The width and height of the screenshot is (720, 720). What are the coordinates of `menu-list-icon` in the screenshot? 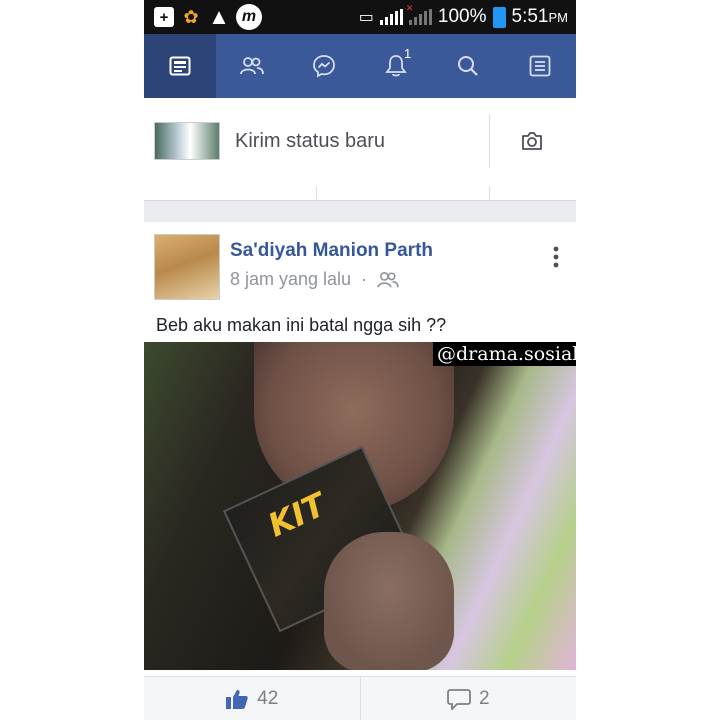 It's located at (540, 66).